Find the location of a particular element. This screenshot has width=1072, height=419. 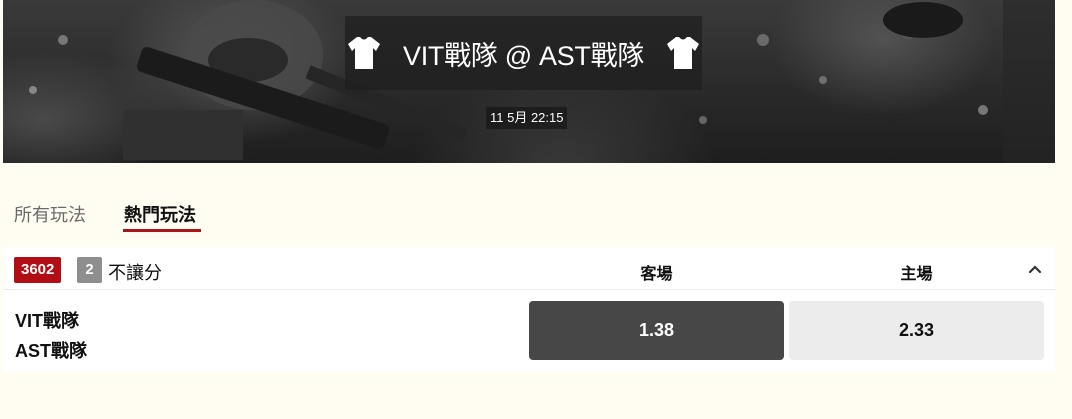

home-odds-value: 2.33 is located at coordinates (916, 330).